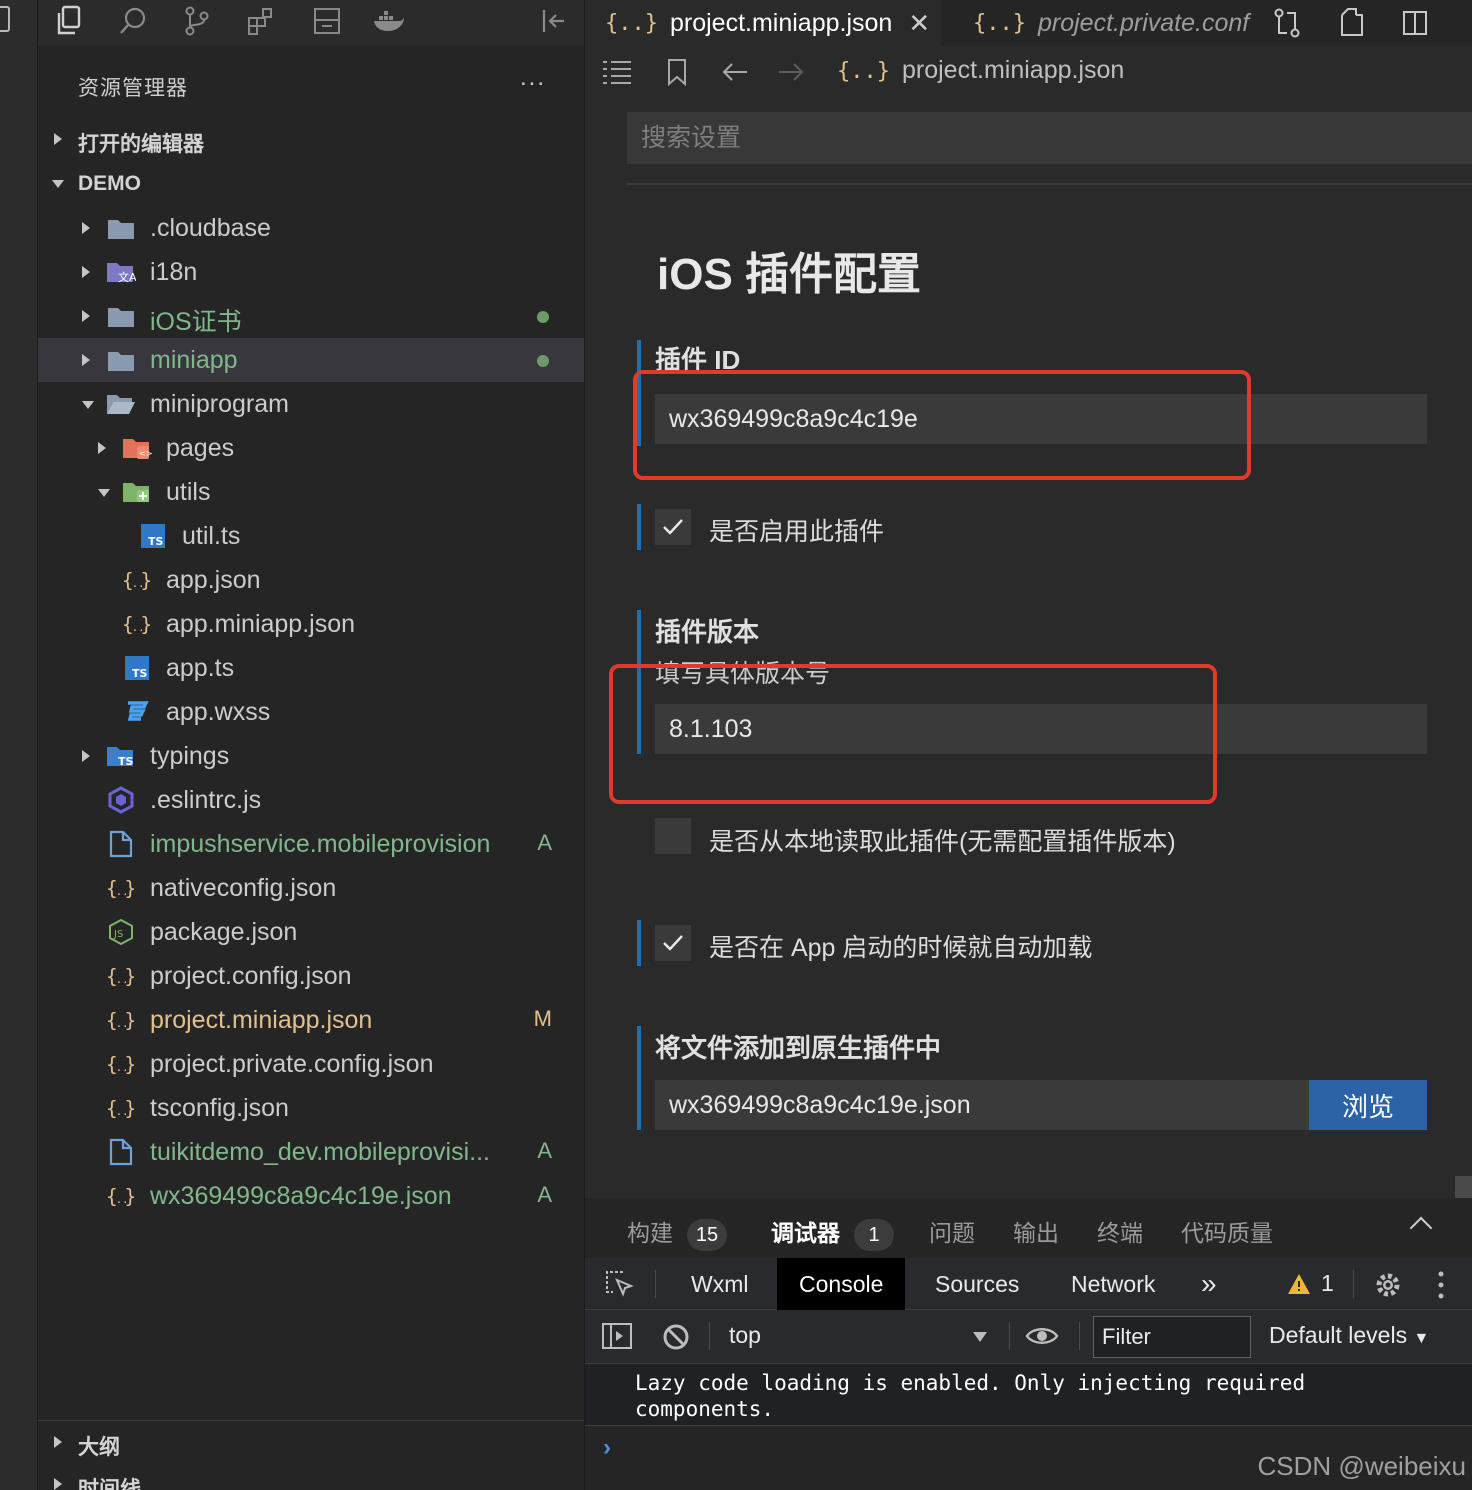 The image size is (1472, 1490). What do you see at coordinates (311, 1476) in the screenshot?
I see `timeline-section: 时间线` at bounding box center [311, 1476].